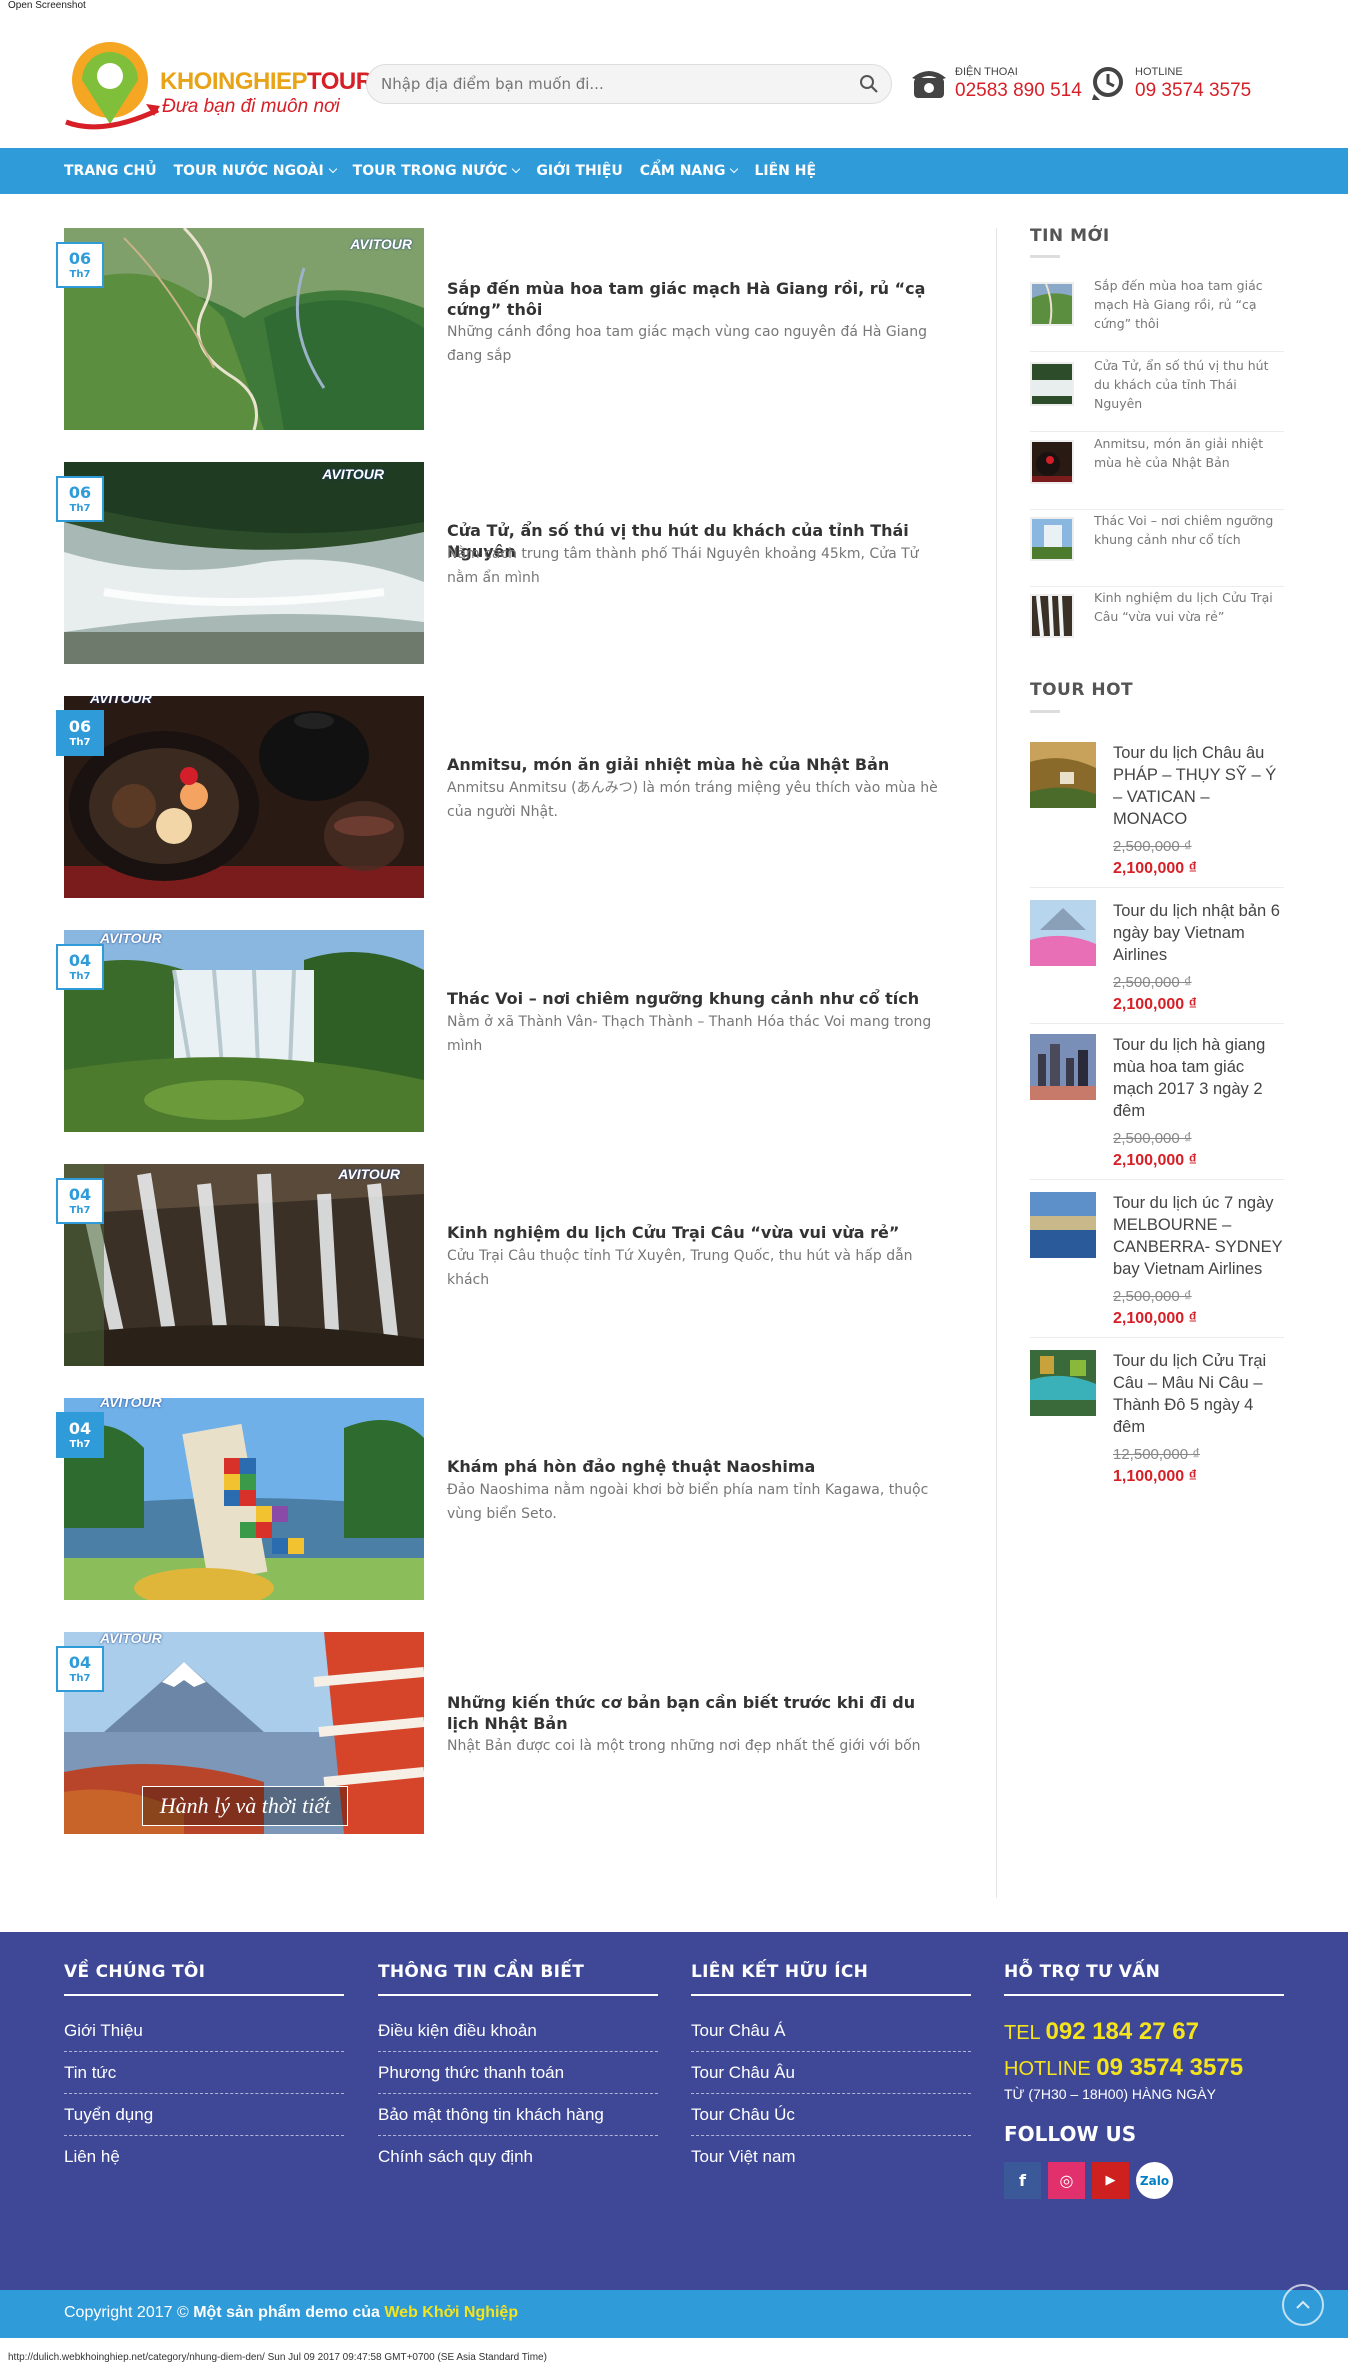 The width and height of the screenshot is (1348, 2364). What do you see at coordinates (1066, 2180) in the screenshot?
I see `instagram-icon: ◎` at bounding box center [1066, 2180].